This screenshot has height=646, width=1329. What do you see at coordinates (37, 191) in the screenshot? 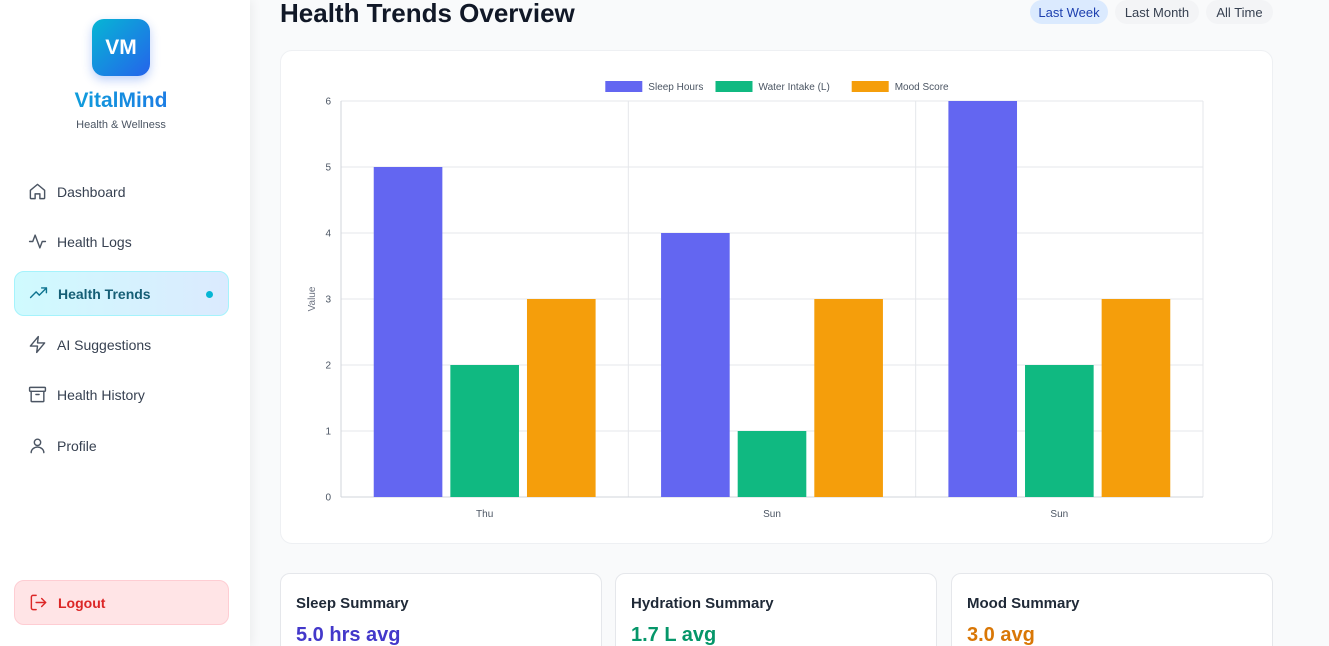
I see `home-icon` at bounding box center [37, 191].